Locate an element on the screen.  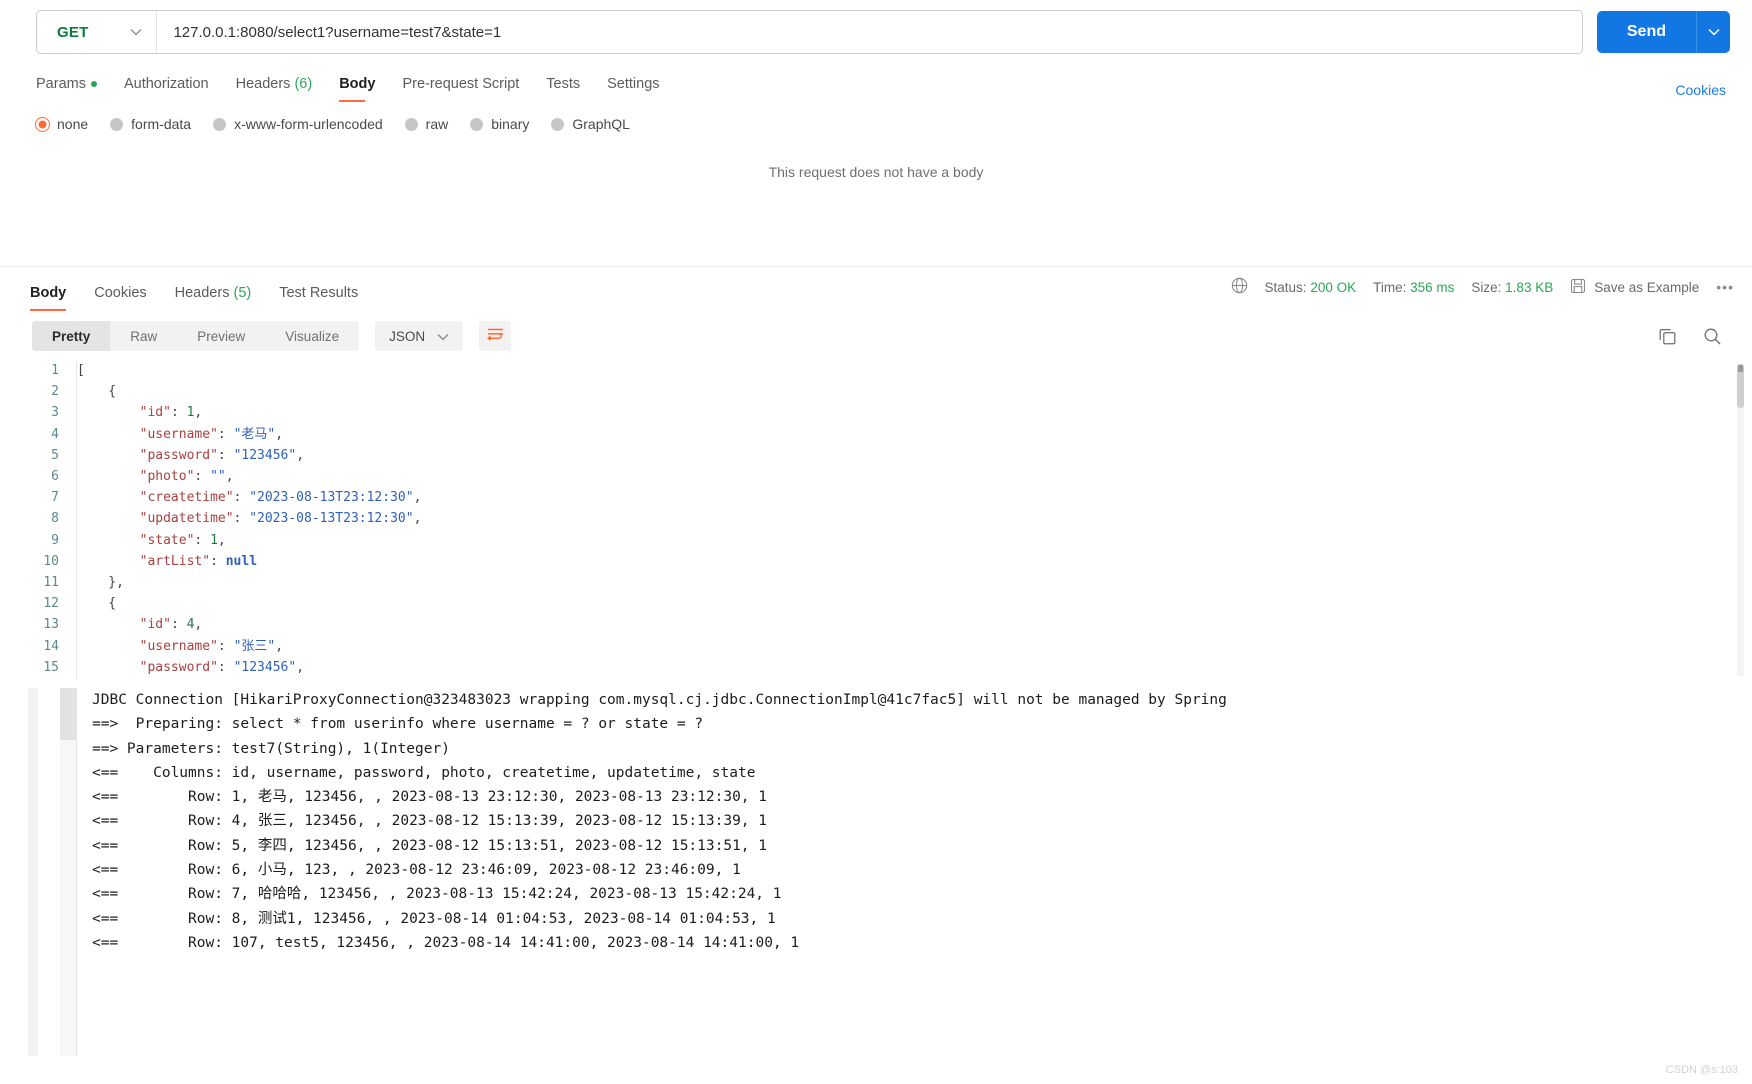
json-line-content: "updatetime": "2023-08-13T23:12:30", is located at coordinates (280, 519).